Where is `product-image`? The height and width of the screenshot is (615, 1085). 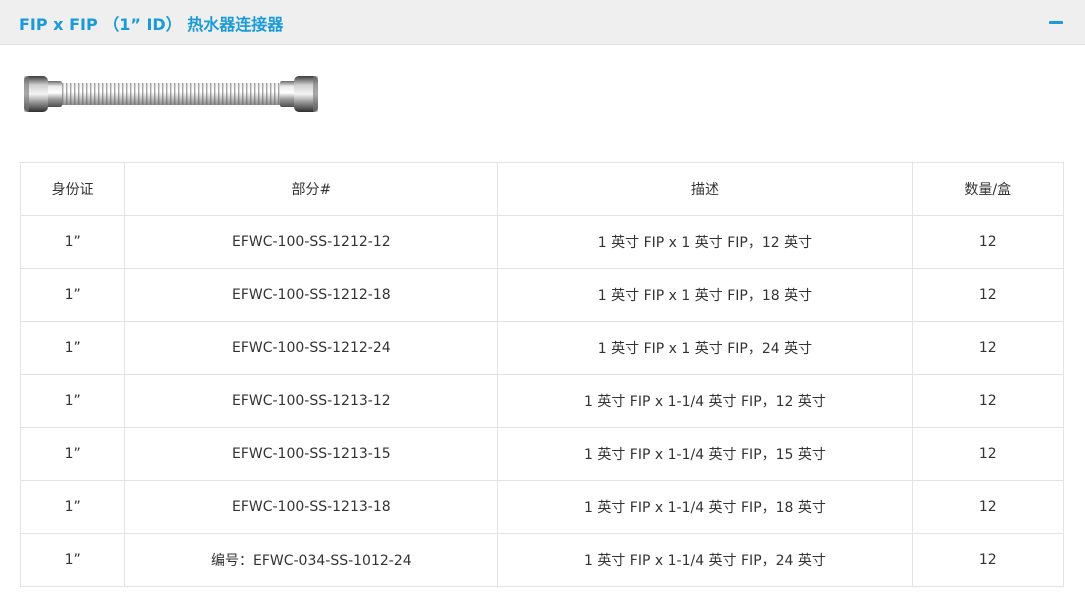 product-image is located at coordinates (171, 94).